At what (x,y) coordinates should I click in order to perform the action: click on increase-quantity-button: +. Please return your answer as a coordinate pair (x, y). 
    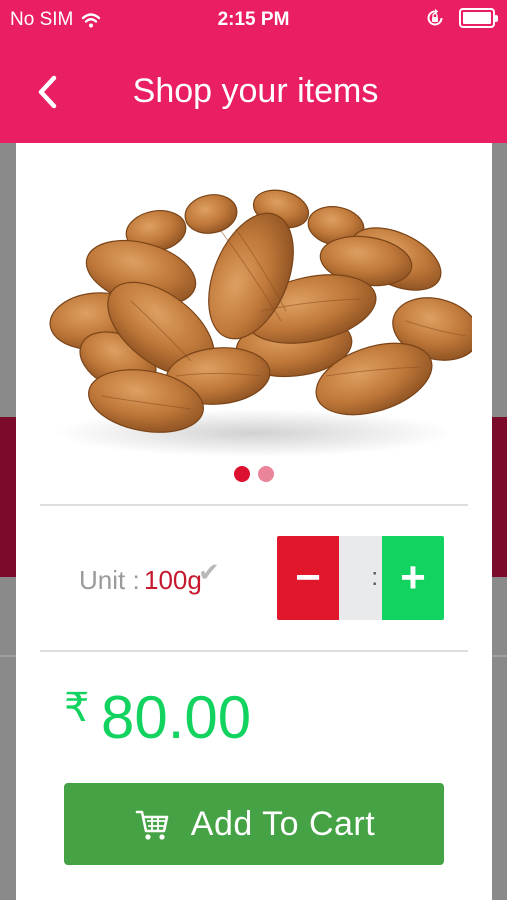
    Looking at the image, I should click on (413, 578).